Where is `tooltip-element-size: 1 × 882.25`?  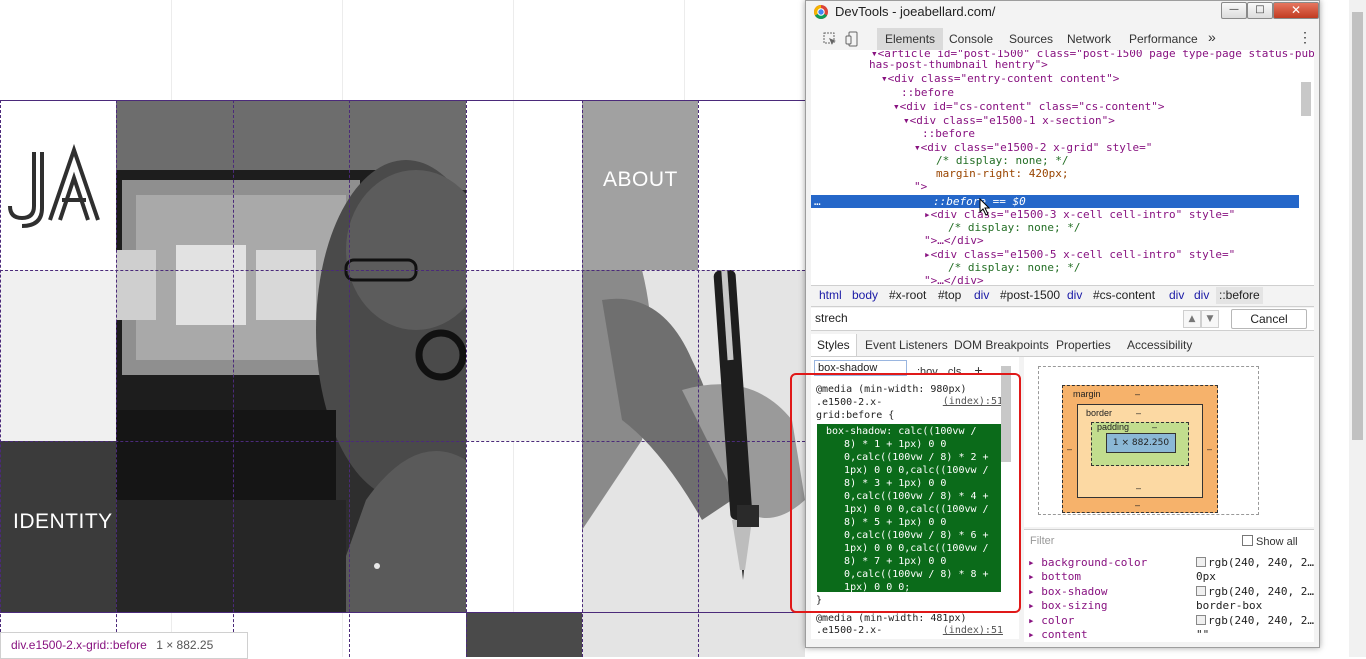
tooltip-element-size: 1 × 882.25 is located at coordinates (185, 645).